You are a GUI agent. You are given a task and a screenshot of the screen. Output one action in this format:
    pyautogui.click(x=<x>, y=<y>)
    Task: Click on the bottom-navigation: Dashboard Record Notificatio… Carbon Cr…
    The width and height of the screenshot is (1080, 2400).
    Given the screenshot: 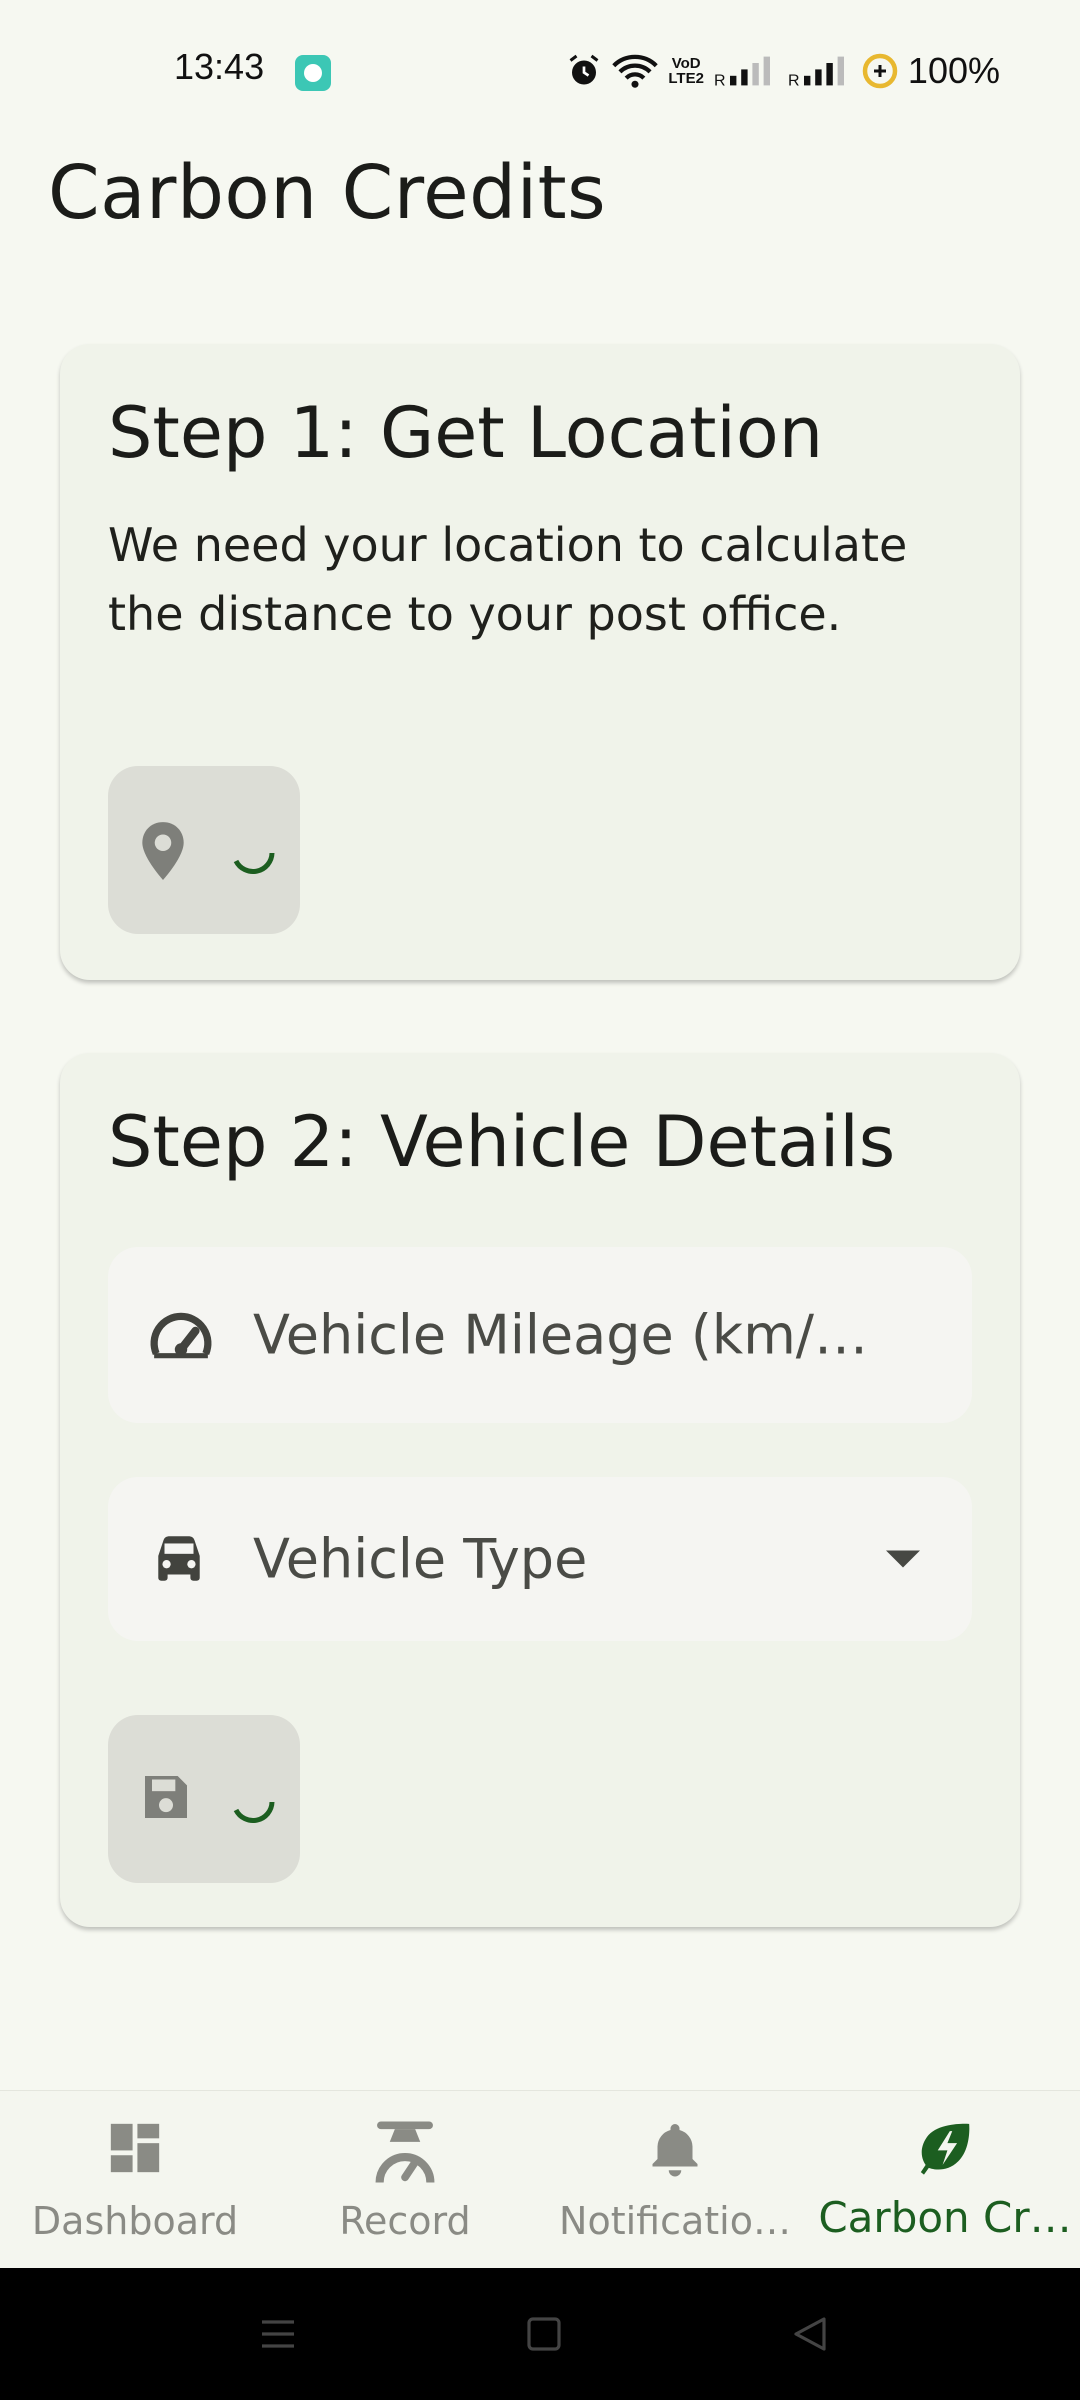 What is the action you would take?
    pyautogui.click(x=540, y=2179)
    